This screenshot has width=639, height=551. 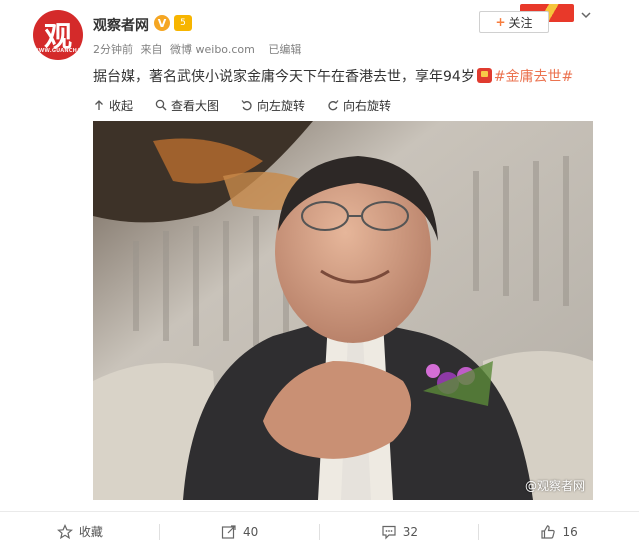 I want to click on rotate-left-icon, so click(x=246, y=105).